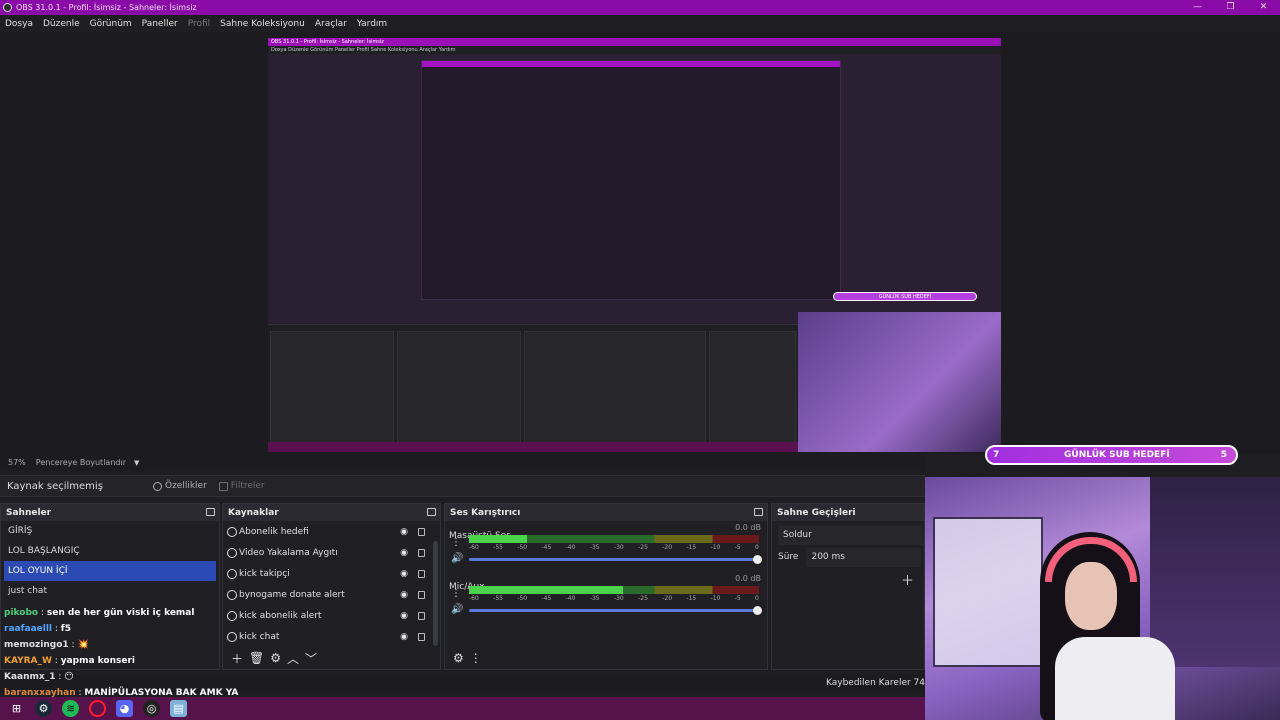 The width and height of the screenshot is (1280, 720). I want to click on menu-edit: Düzenle, so click(61, 24).